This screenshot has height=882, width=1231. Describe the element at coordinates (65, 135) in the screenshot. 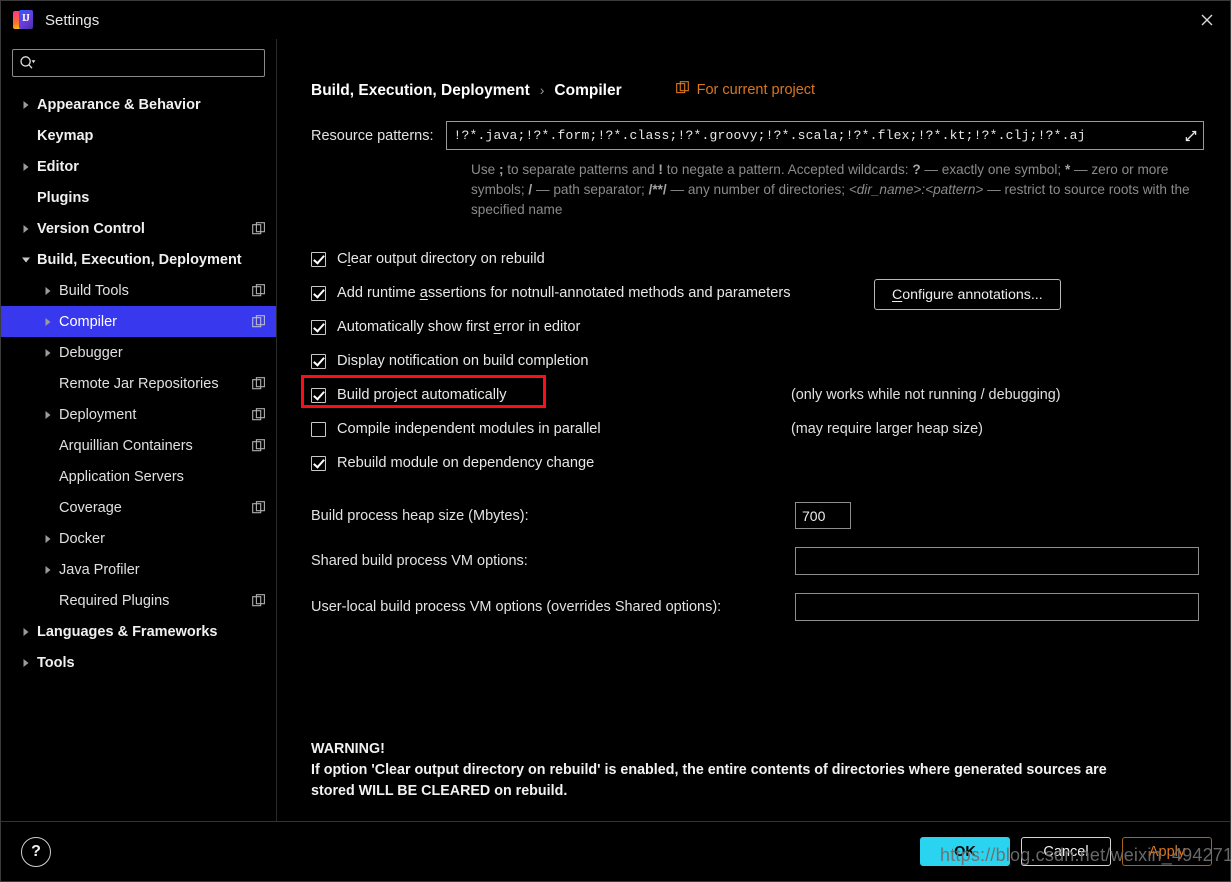

I see `sidebar-item-label: Keymap` at that location.